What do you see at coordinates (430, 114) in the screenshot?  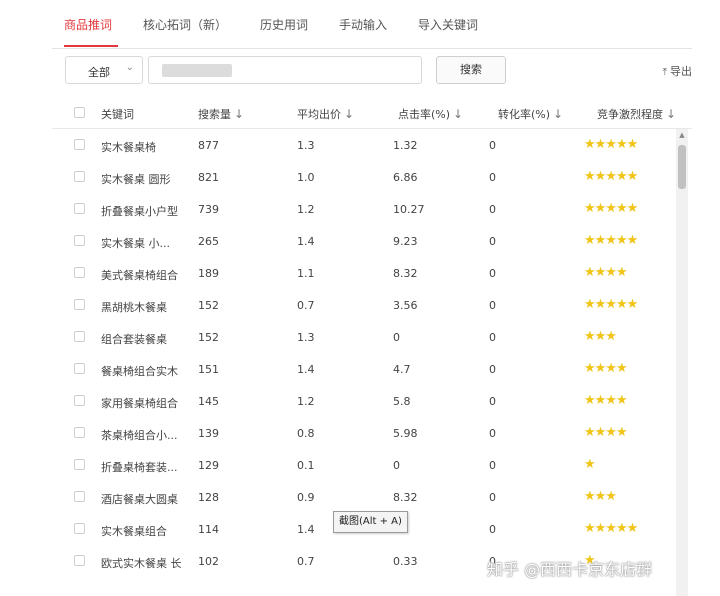 I see `column-header-ctr: 点击率(%) ↓` at bounding box center [430, 114].